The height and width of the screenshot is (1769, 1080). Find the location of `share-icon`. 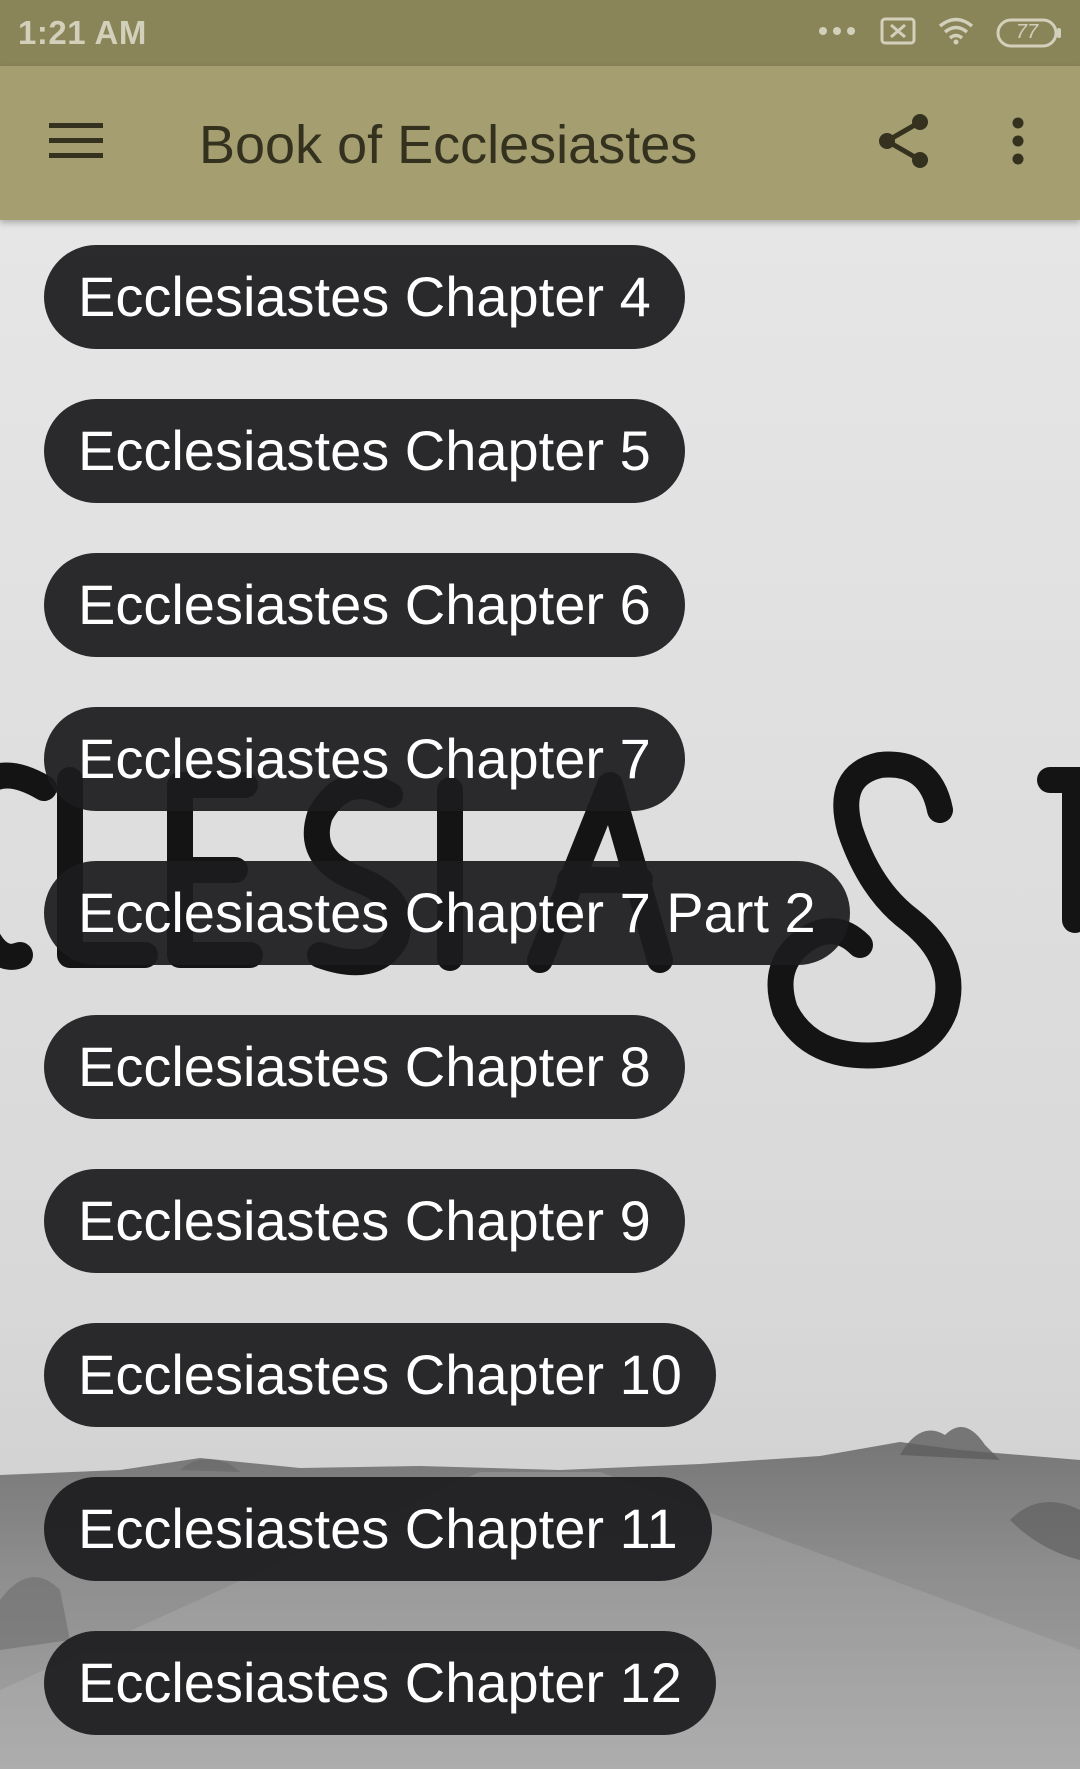

share-icon is located at coordinates (904, 143).